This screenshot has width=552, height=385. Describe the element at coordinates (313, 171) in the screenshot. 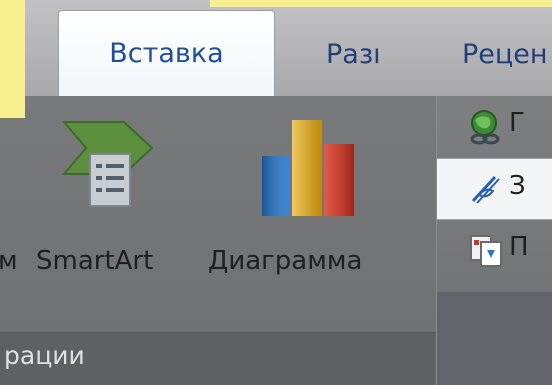

I see `chart-icon` at that location.